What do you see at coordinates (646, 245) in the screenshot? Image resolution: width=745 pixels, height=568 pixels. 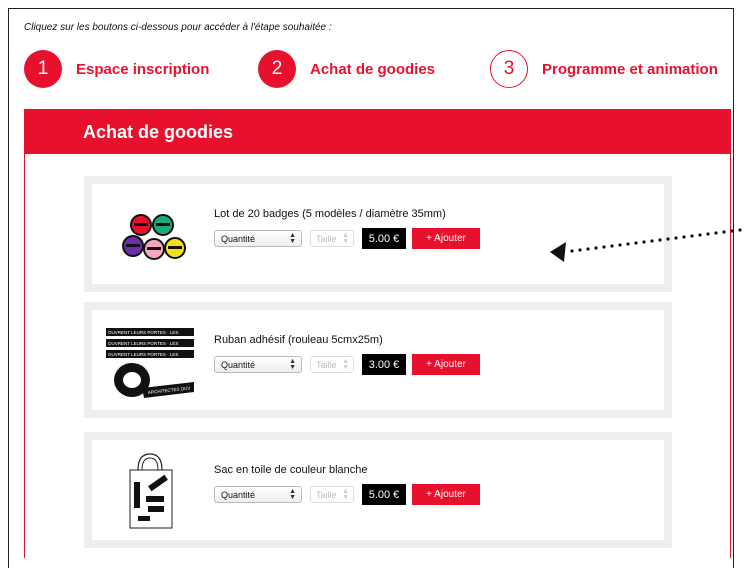 I see `dotted-arrow-icon` at bounding box center [646, 245].